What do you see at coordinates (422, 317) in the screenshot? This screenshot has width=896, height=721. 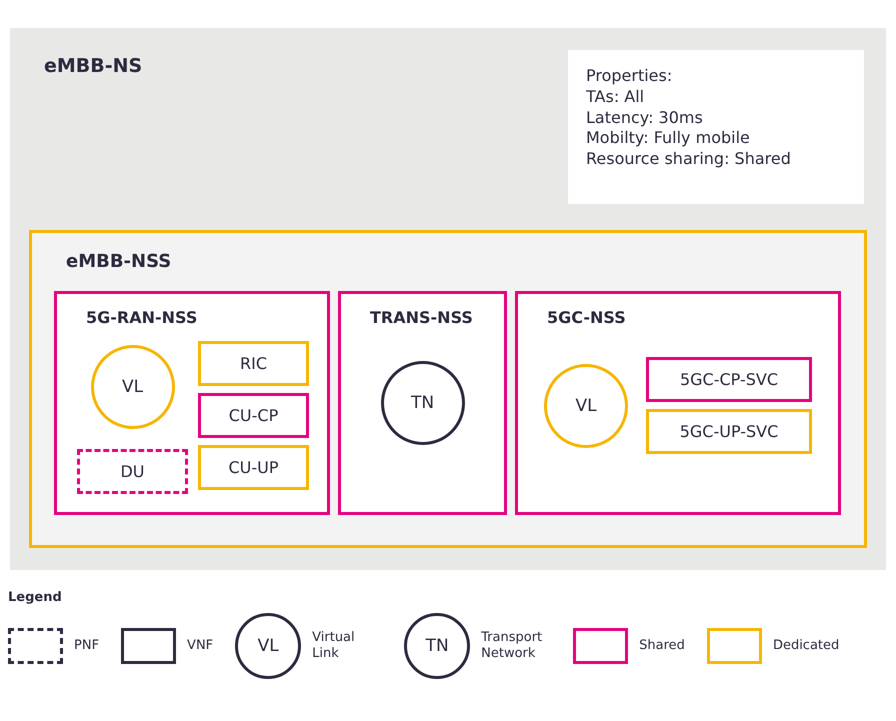 I see `subnet-title: TRANS-NSS` at bounding box center [422, 317].